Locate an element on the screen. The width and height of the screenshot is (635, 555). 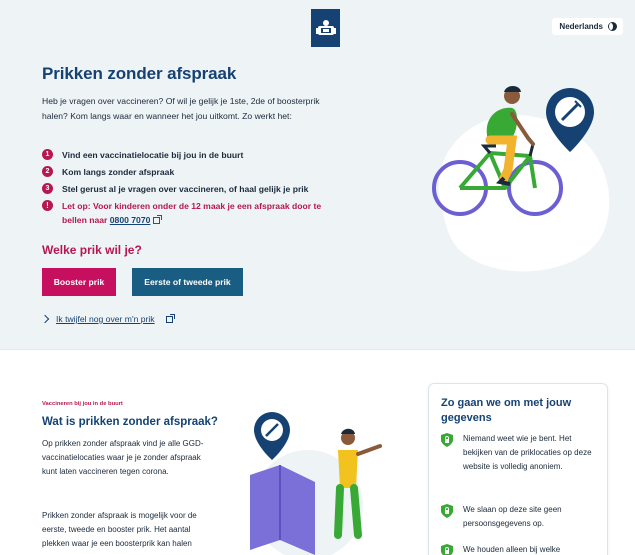
syringe-pin-icon is located at coordinates (272, 436).